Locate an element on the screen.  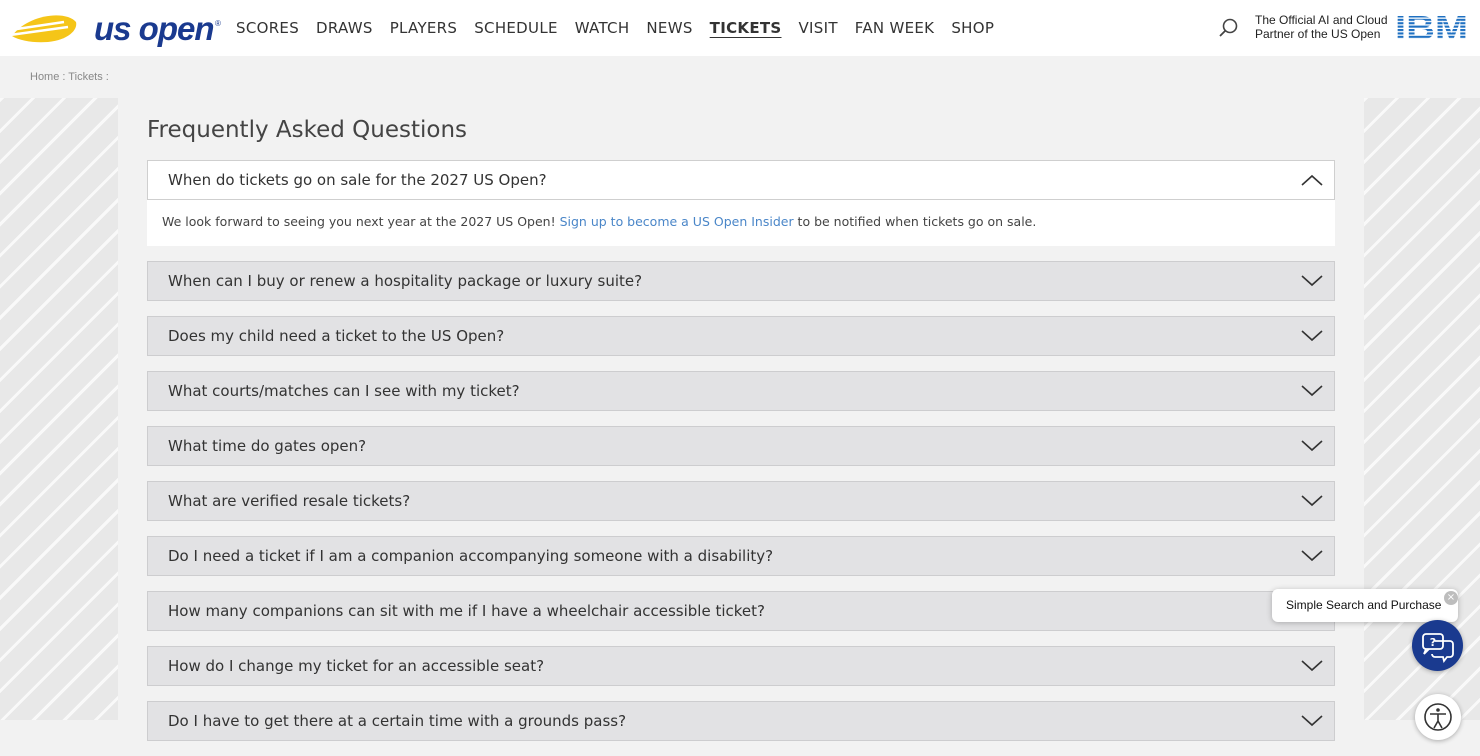
faq-item: What are verified resale tickets? is located at coordinates (741, 501).